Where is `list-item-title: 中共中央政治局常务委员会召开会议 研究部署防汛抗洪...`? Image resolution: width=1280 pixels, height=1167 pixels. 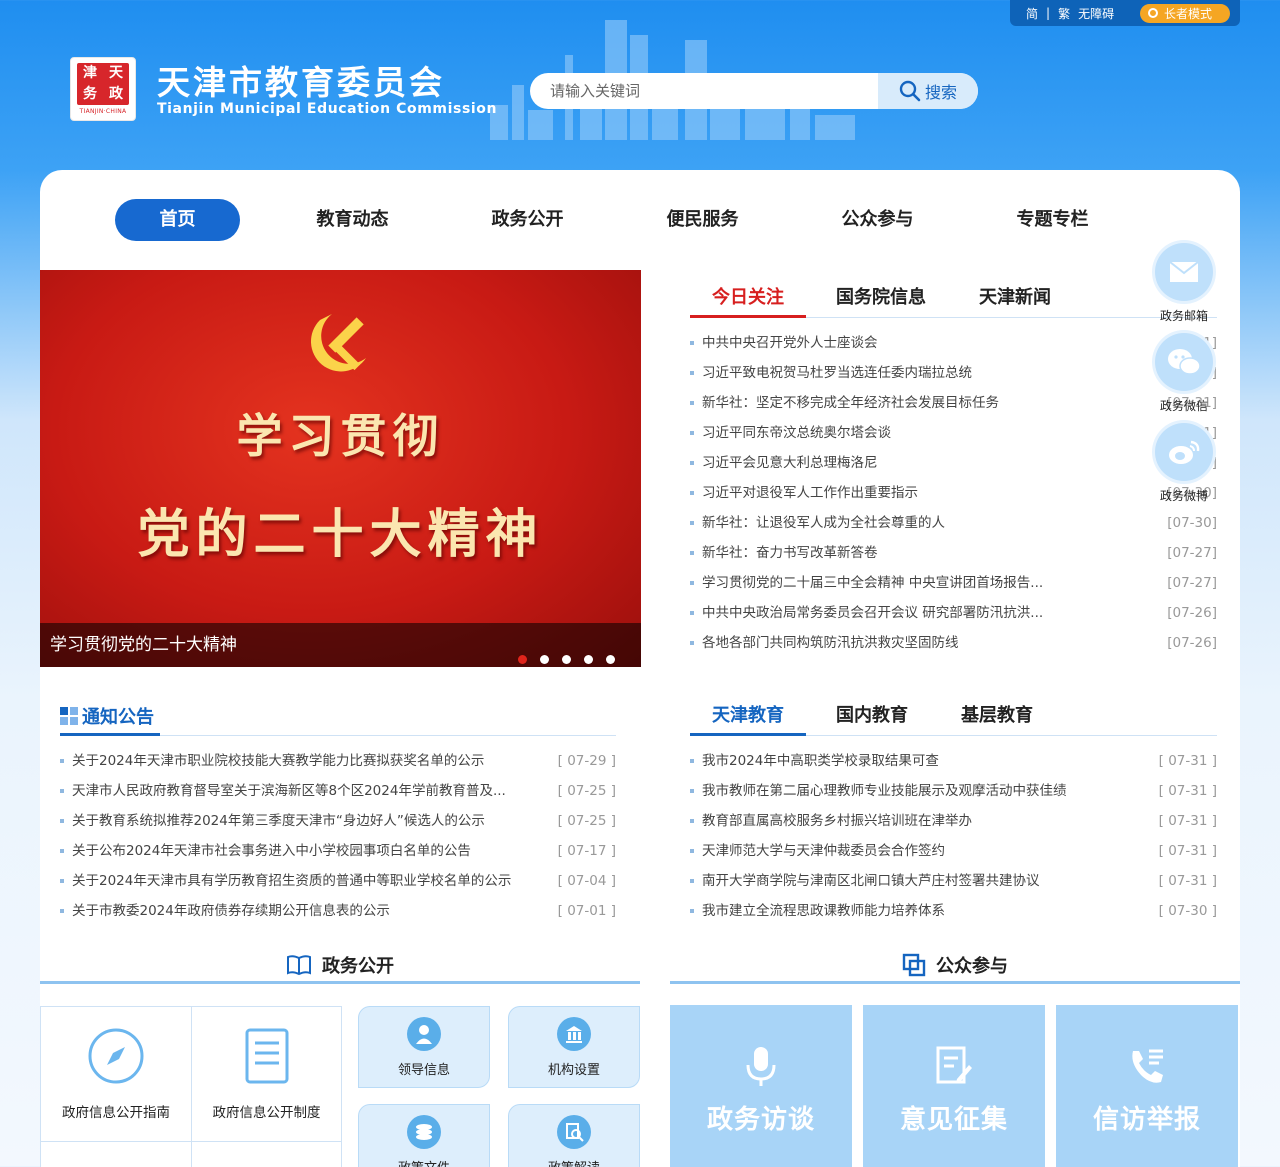
list-item-title: 中共中央政治局常务委员会召开会议 研究部署防汛抗洪... is located at coordinates (929, 613).